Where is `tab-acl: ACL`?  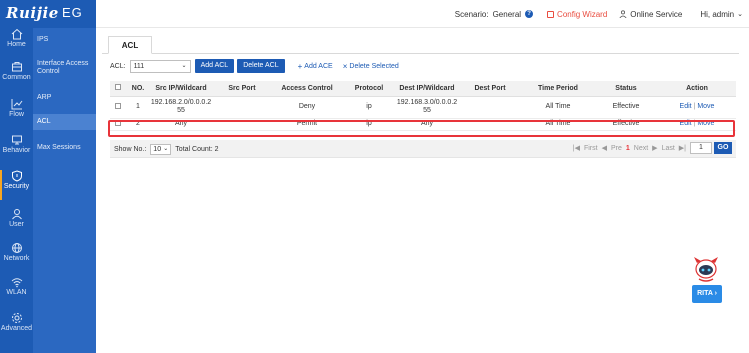 tab-acl: ACL is located at coordinates (130, 45).